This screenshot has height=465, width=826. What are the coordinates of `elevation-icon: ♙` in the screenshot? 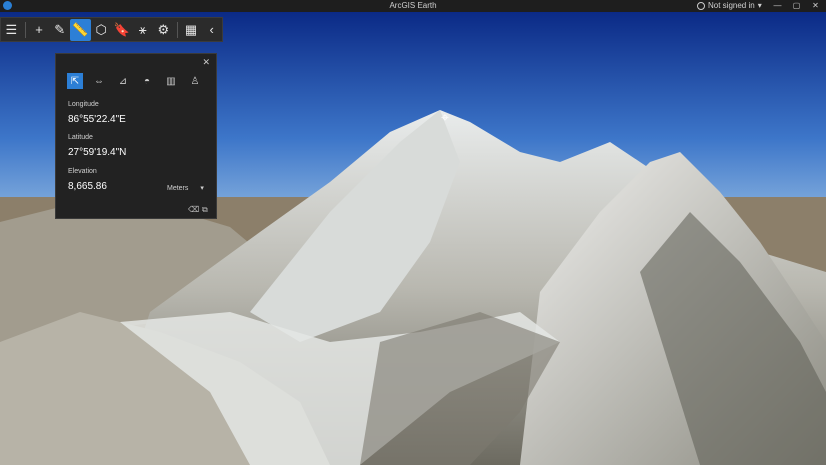 It's located at (195, 81).